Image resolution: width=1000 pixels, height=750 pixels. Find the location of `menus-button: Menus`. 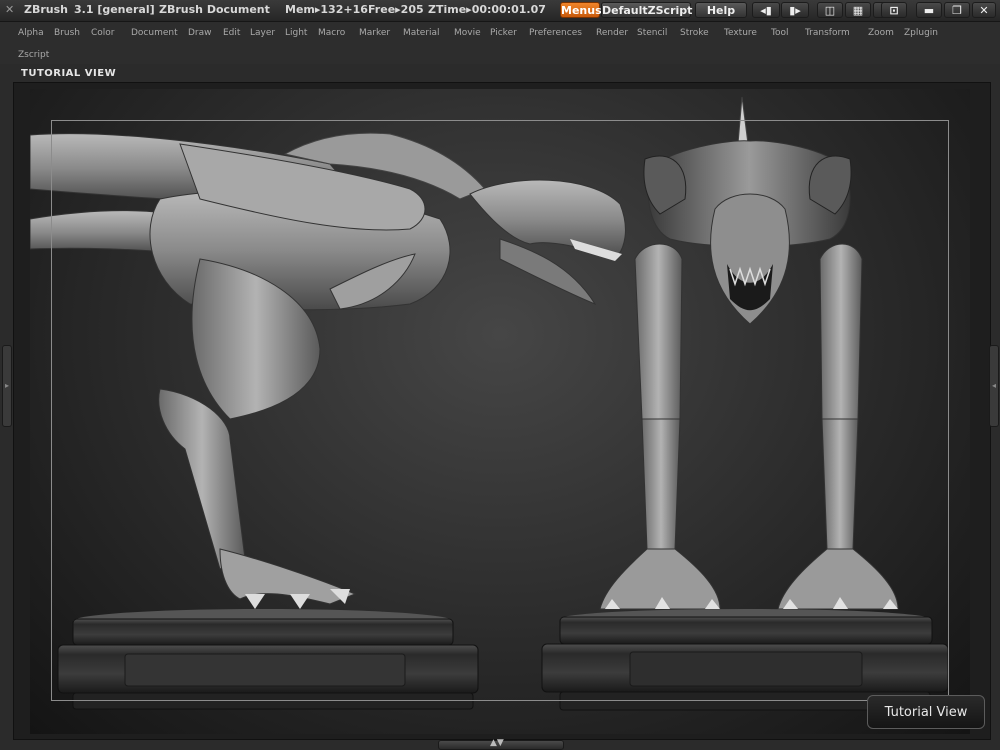

menus-button: Menus is located at coordinates (581, 10).